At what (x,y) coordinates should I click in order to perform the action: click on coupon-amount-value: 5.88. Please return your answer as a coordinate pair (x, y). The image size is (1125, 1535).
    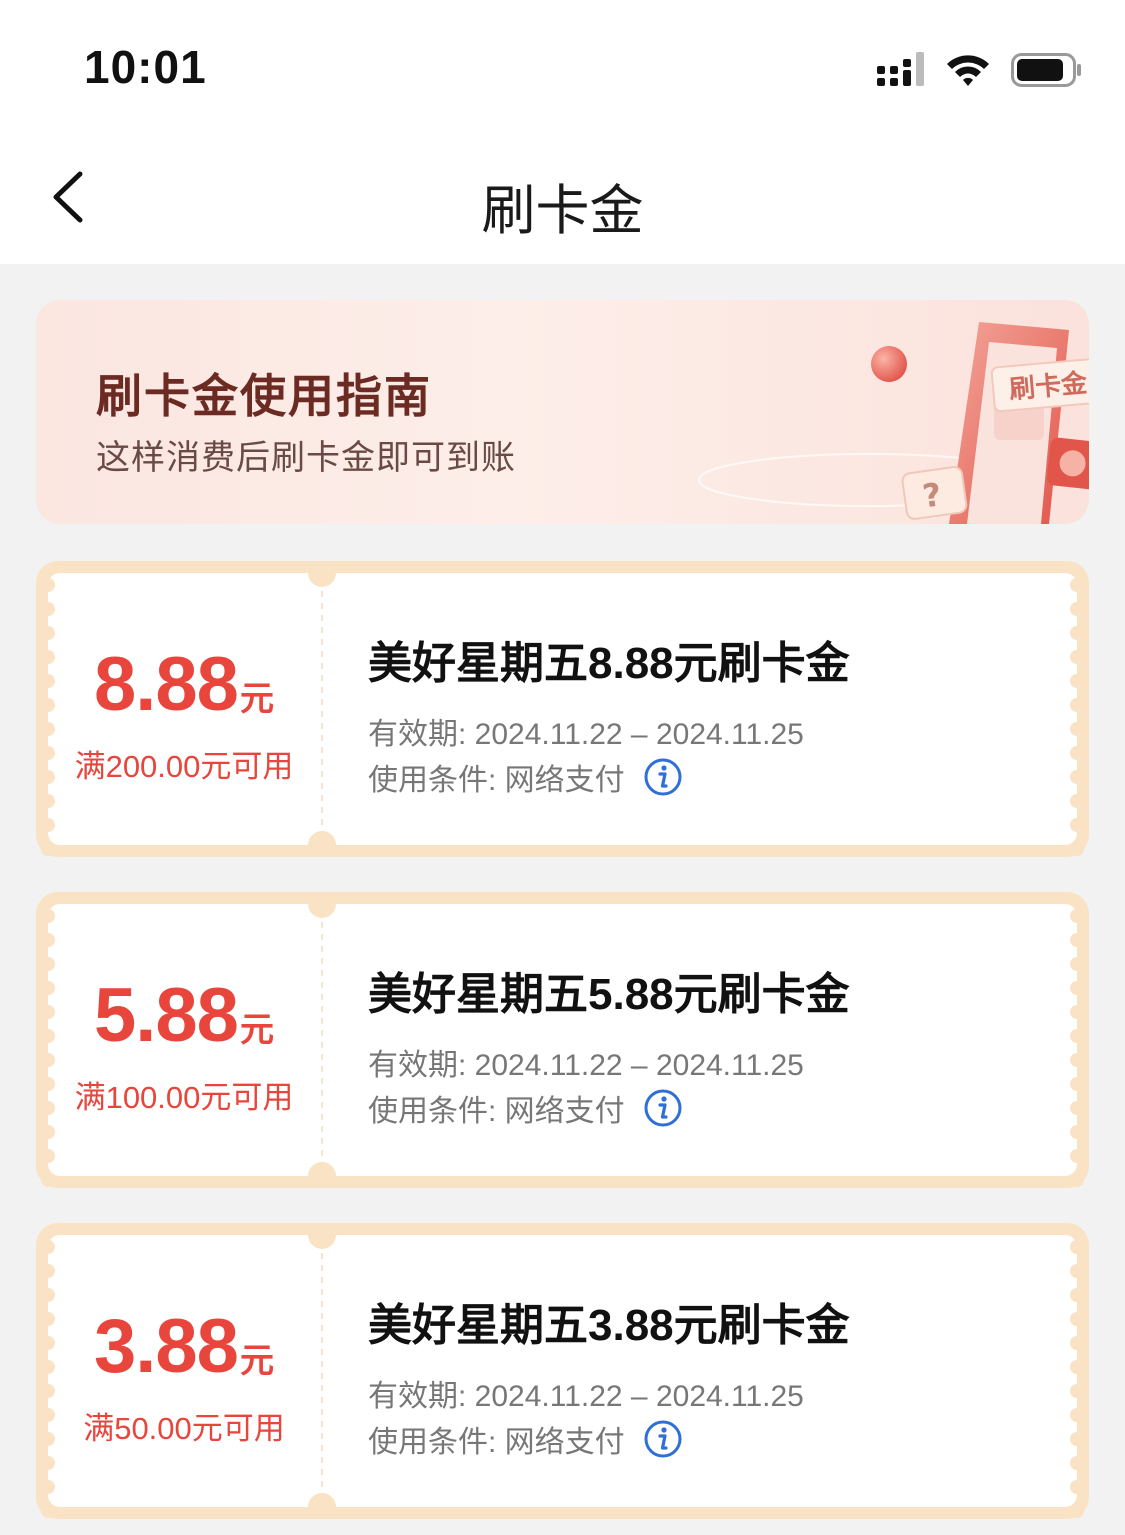
    Looking at the image, I should click on (166, 1015).